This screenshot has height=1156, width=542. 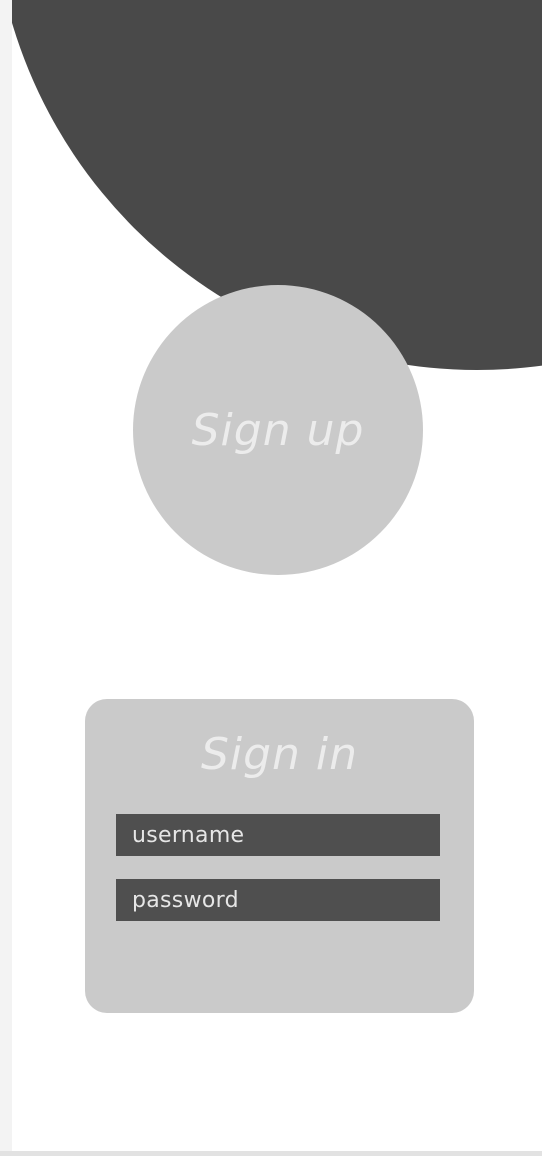 What do you see at coordinates (185, 900) in the screenshot?
I see `password-placeholder: password` at bounding box center [185, 900].